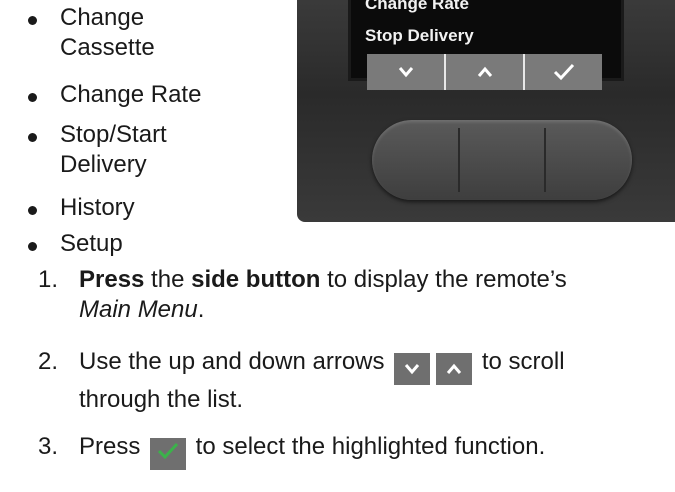 The image size is (675, 492). I want to click on step-fragment: Use the up and down arrows, so click(235, 361).